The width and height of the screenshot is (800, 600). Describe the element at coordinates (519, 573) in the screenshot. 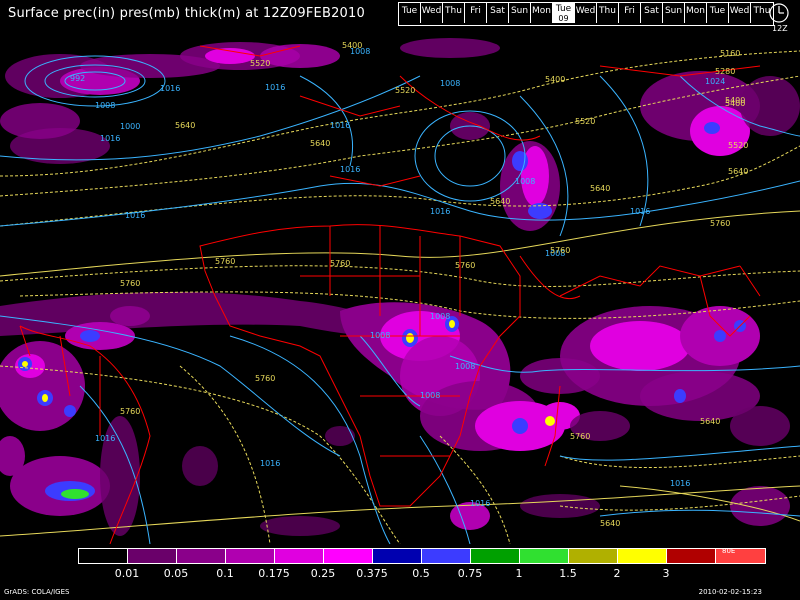

I see `colorbar-label-8: 1` at that location.